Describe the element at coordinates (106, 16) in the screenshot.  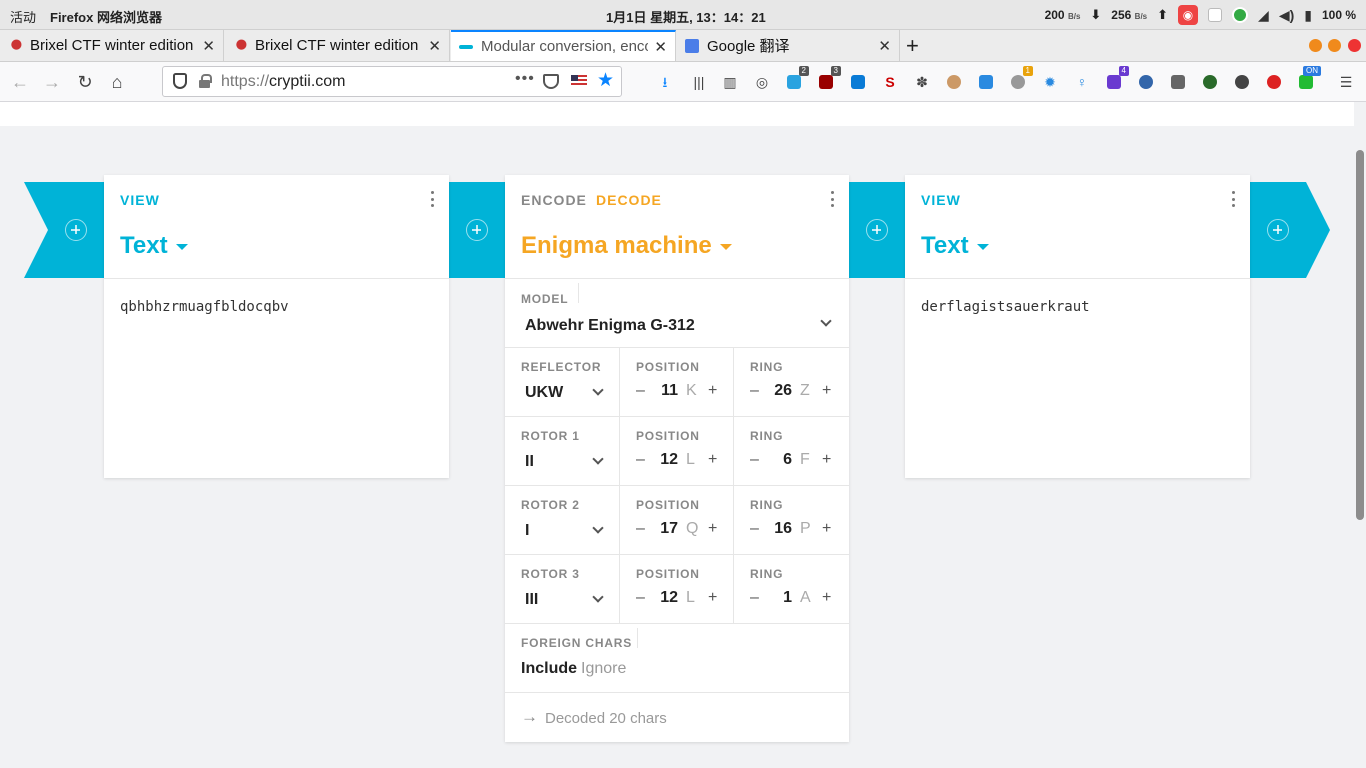
I see `app-menu: Firefox 网络浏览器` at that location.